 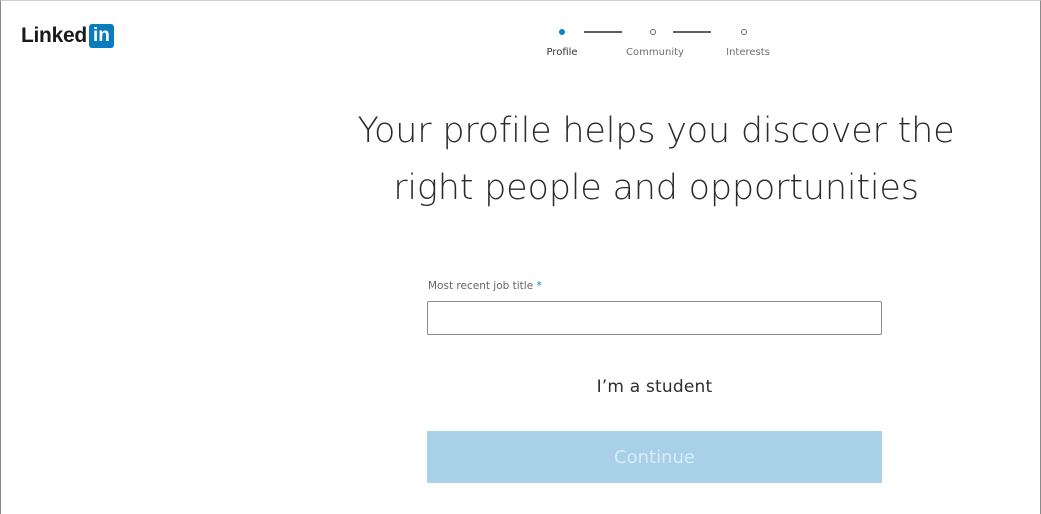 I want to click on step-dot-community, so click(x=653, y=32).